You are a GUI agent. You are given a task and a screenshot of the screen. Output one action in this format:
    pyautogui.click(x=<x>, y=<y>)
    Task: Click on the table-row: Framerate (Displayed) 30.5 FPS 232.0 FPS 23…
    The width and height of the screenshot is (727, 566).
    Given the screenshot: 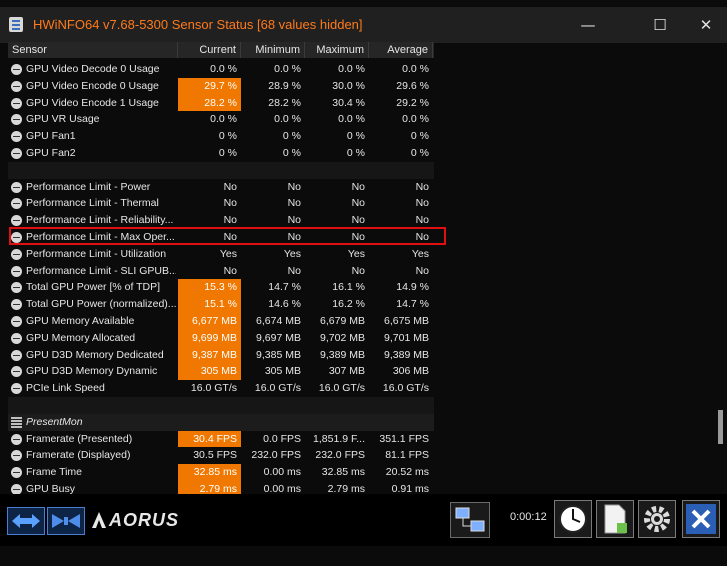 What is the action you would take?
    pyautogui.click(x=221, y=455)
    